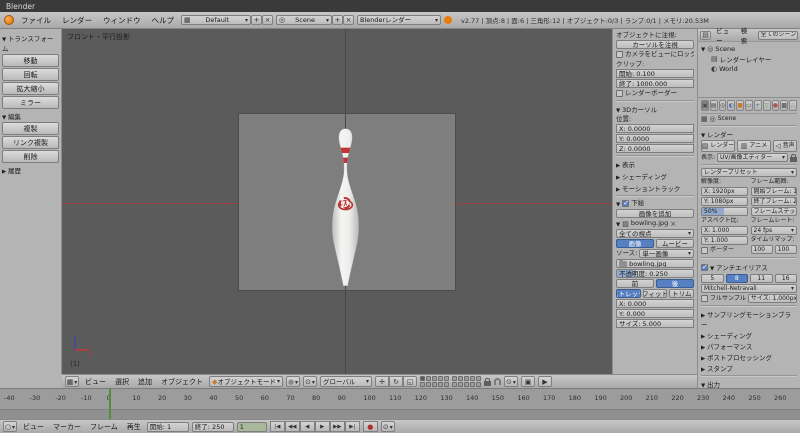 This screenshot has width=800, height=433. What do you see at coordinates (655, 138) in the screenshot?
I see `cursor-y-field: Y: 0.0000` at bounding box center [655, 138].